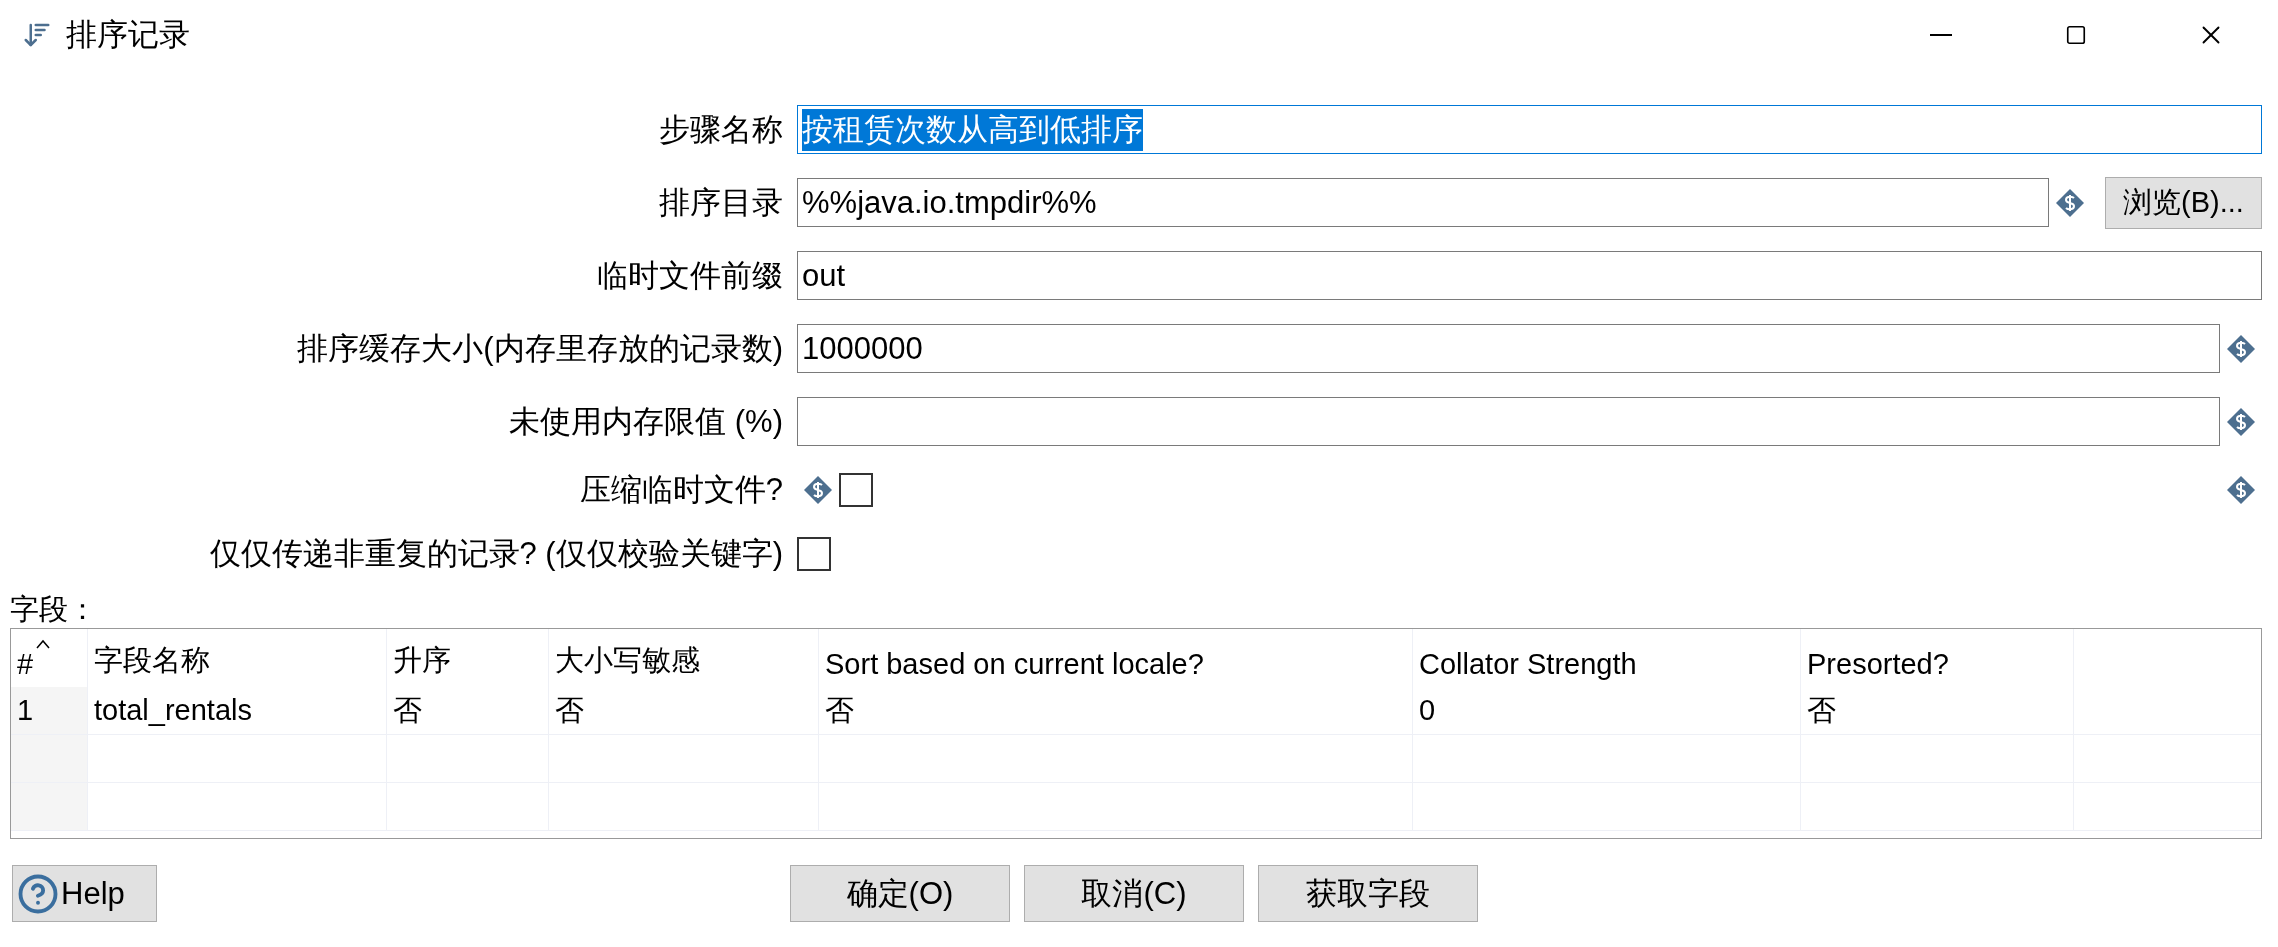 The image size is (2278, 947). Describe the element at coordinates (1423, 202) in the screenshot. I see `input-field: %%java.io.tmpdir%%` at that location.